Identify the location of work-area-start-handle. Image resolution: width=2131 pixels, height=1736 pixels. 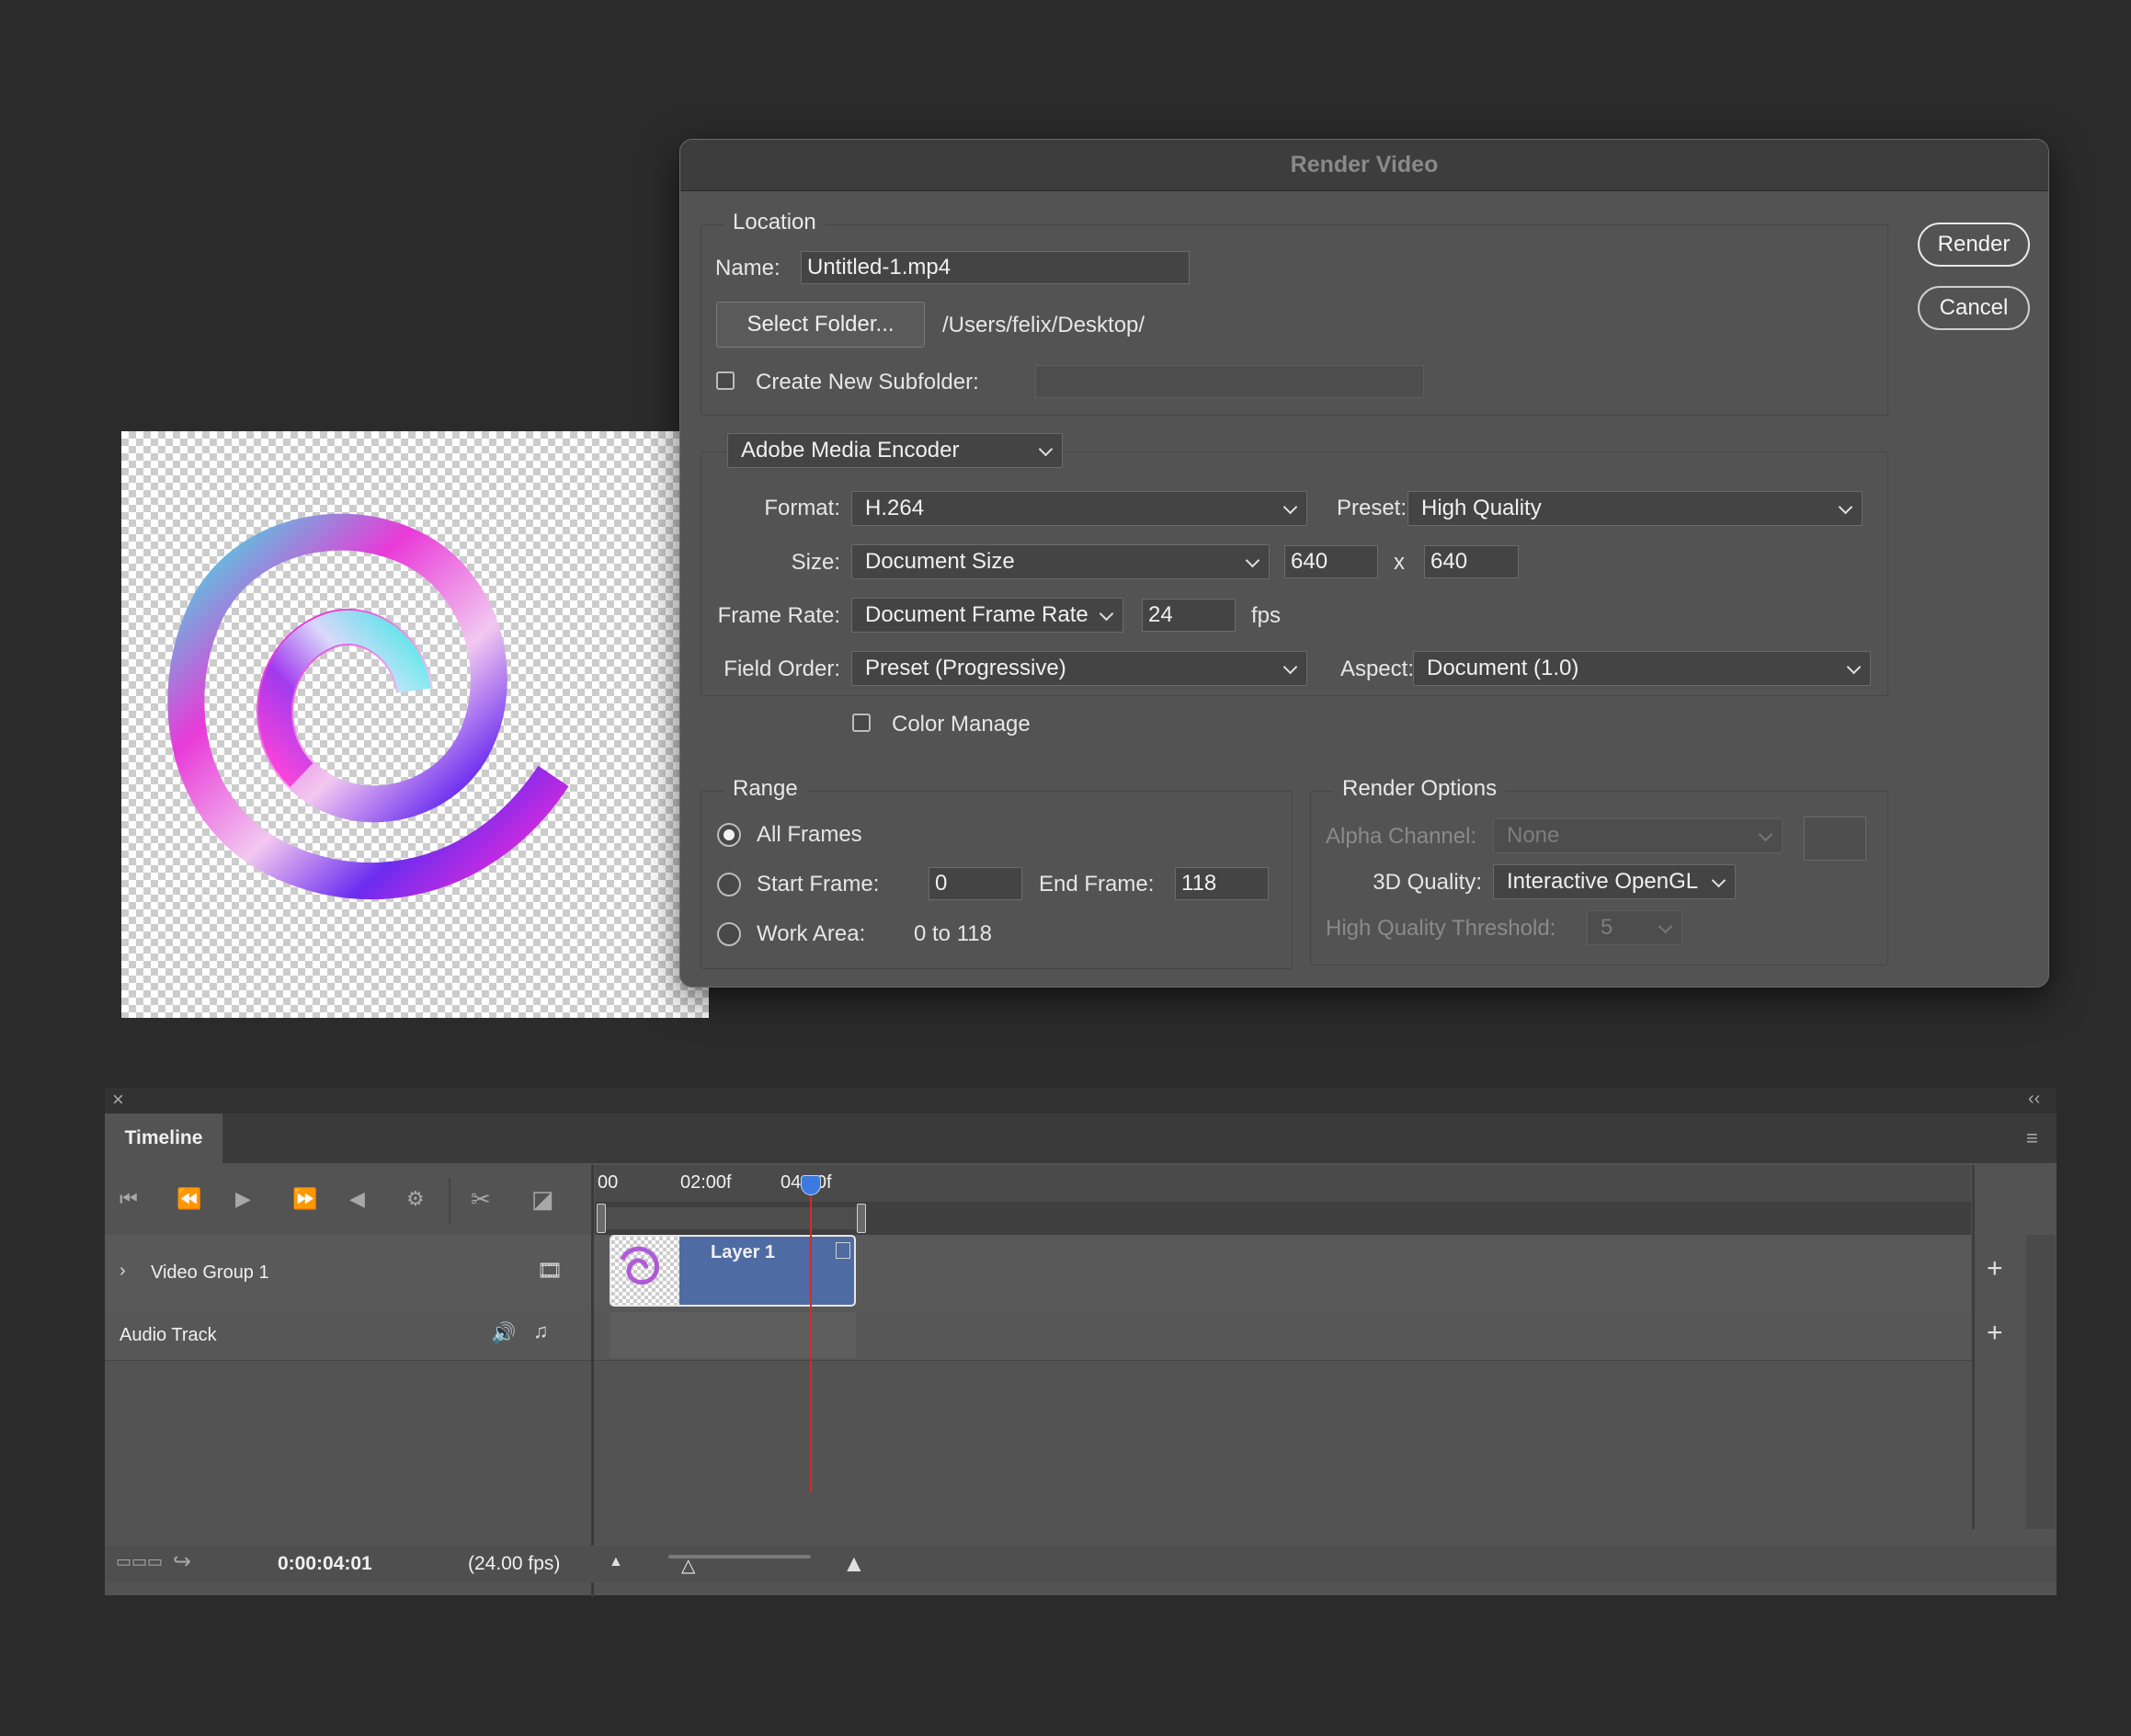
(601, 1218).